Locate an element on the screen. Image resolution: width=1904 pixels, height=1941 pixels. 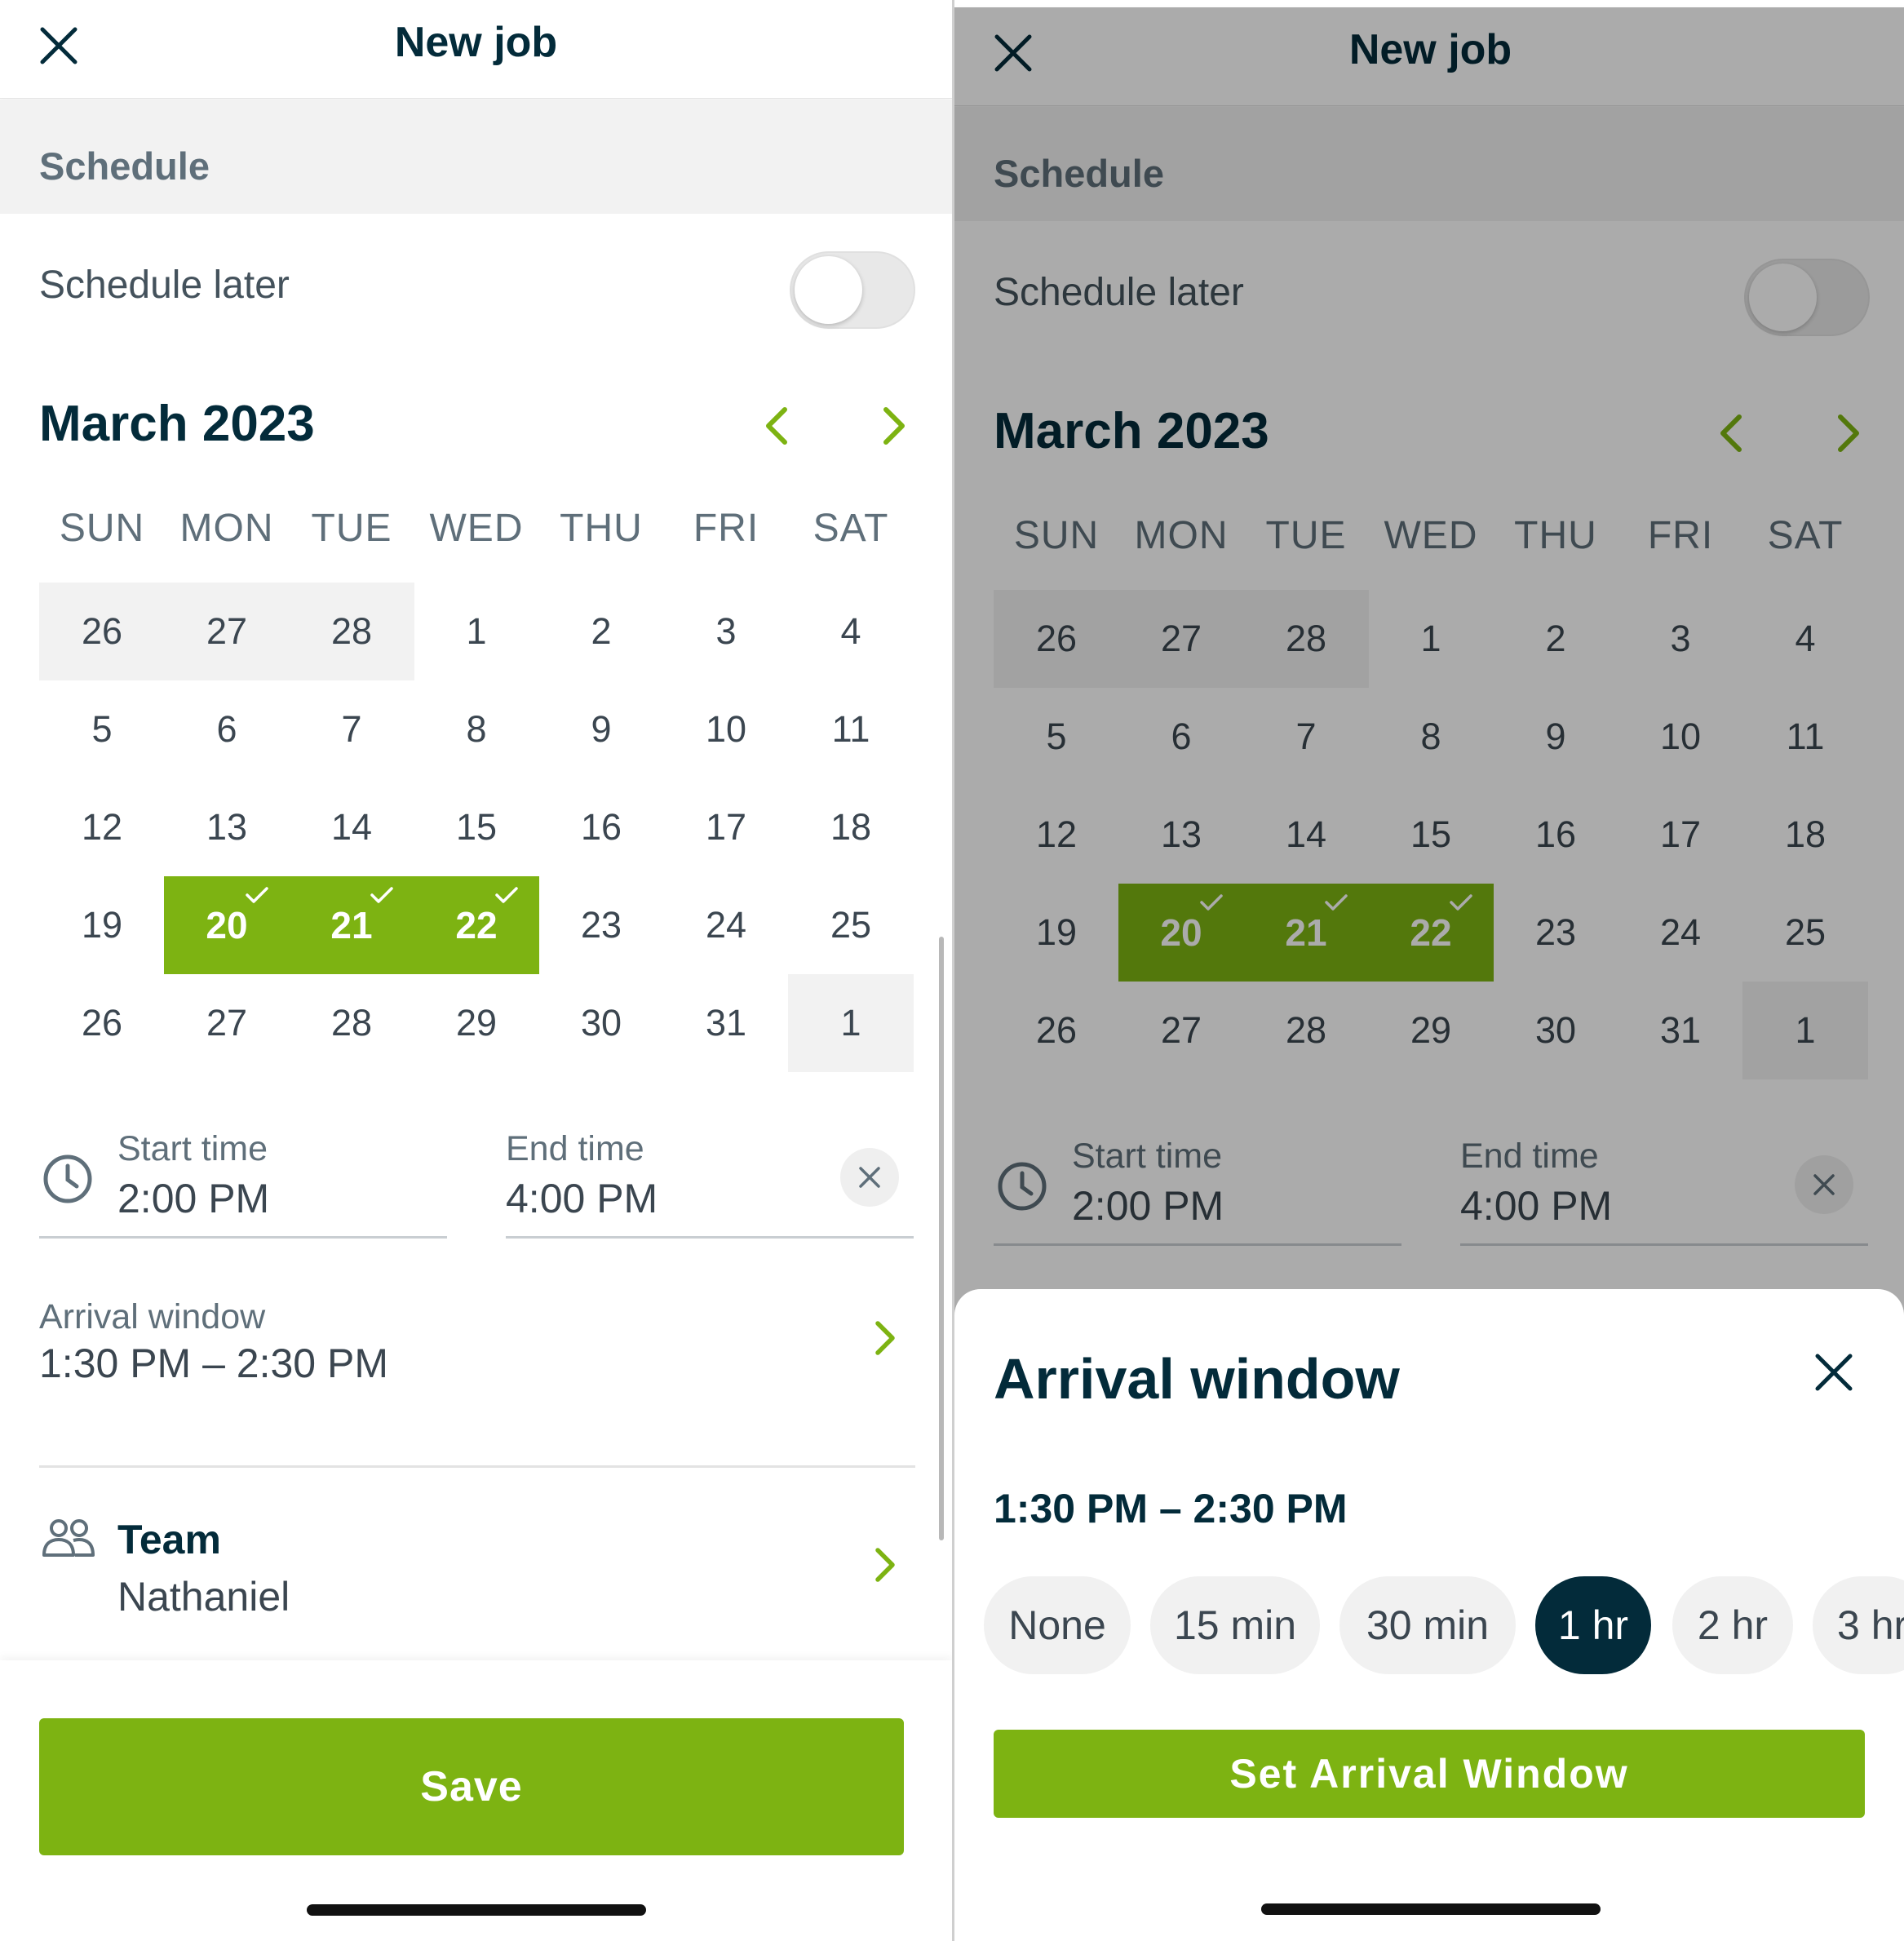
calendar-day: 10 is located at coordinates (726, 729).